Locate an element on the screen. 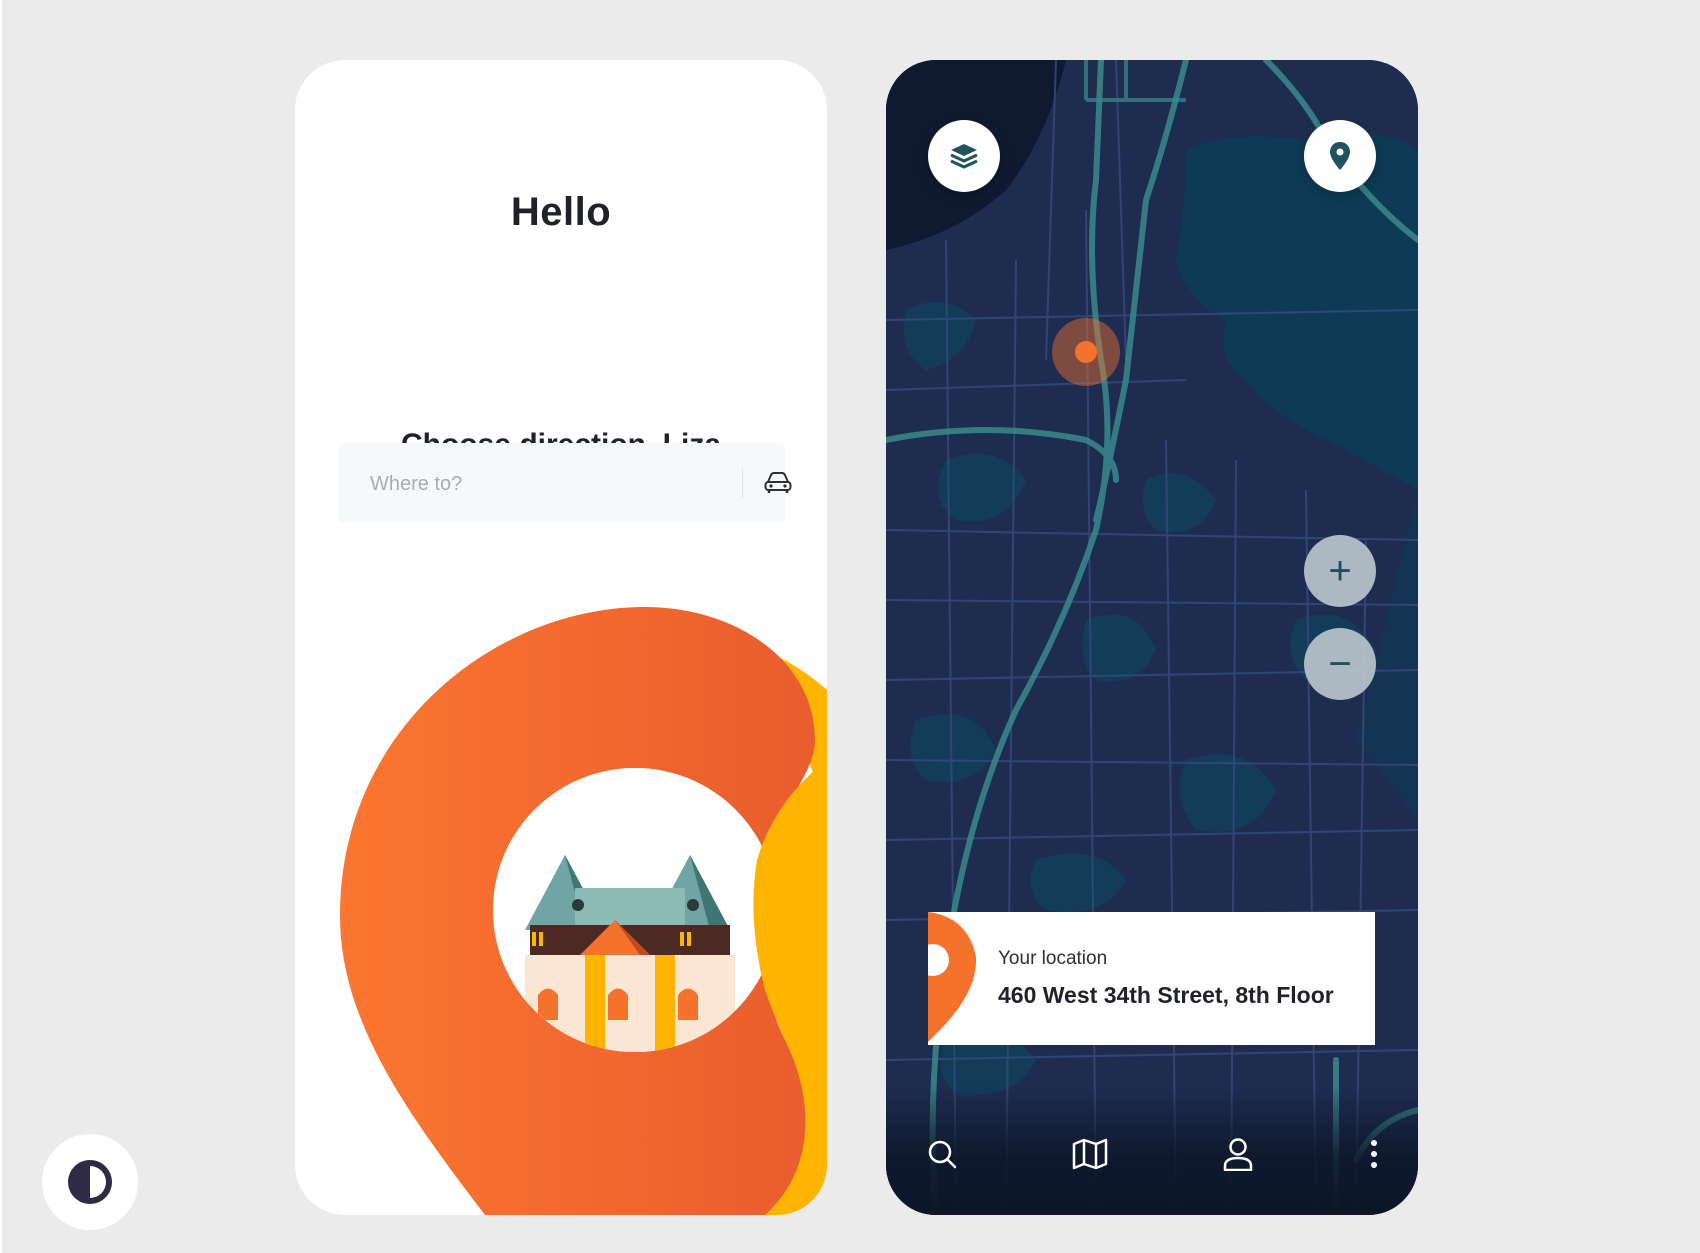 This screenshot has width=1700, height=1253. location-pin-button is located at coordinates (1340, 156).